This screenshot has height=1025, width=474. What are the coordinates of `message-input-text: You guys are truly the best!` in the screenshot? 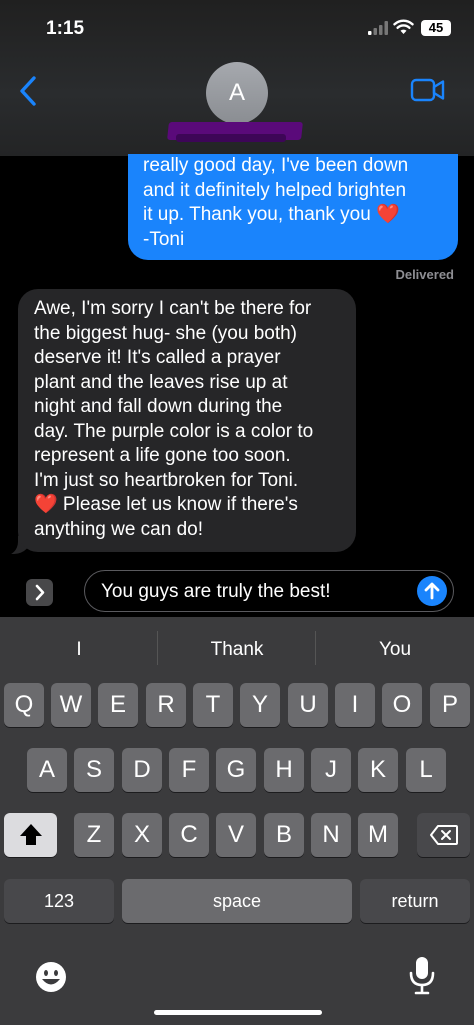 It's located at (216, 591).